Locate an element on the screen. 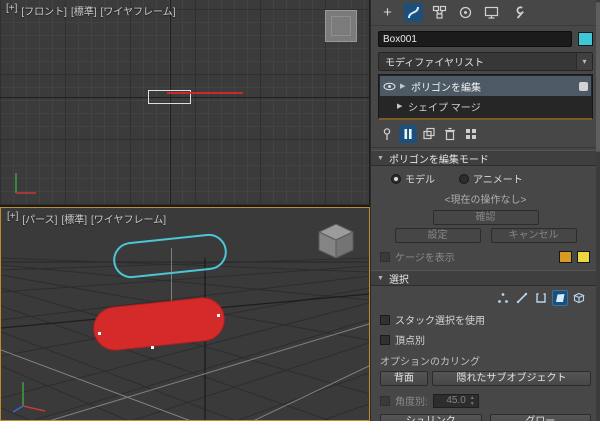  command-panel-tabs: + is located at coordinates (485, 13).